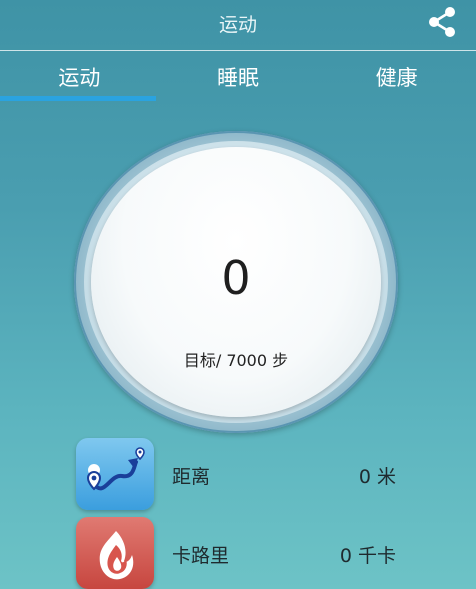 This screenshot has width=476, height=589. What do you see at coordinates (367, 556) in the screenshot?
I see `calories-value: 0 千卡` at bounding box center [367, 556].